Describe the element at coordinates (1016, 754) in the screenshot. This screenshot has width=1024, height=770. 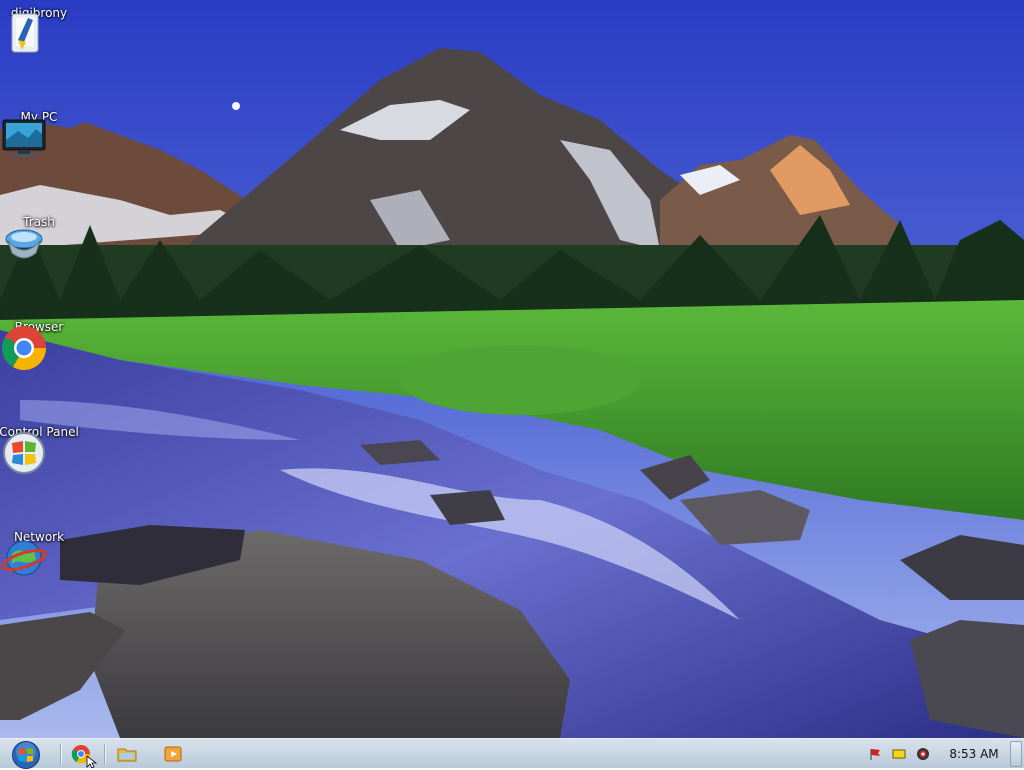
I see `show-desktop-button` at that location.